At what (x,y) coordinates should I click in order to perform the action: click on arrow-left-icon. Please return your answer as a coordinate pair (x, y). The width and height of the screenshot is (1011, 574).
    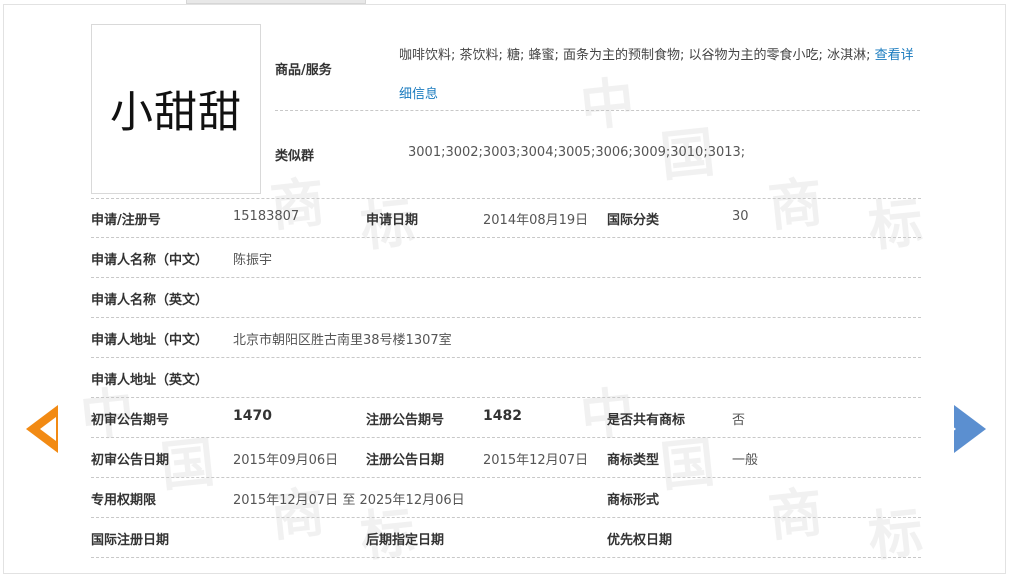
    Looking at the image, I should click on (42, 429).